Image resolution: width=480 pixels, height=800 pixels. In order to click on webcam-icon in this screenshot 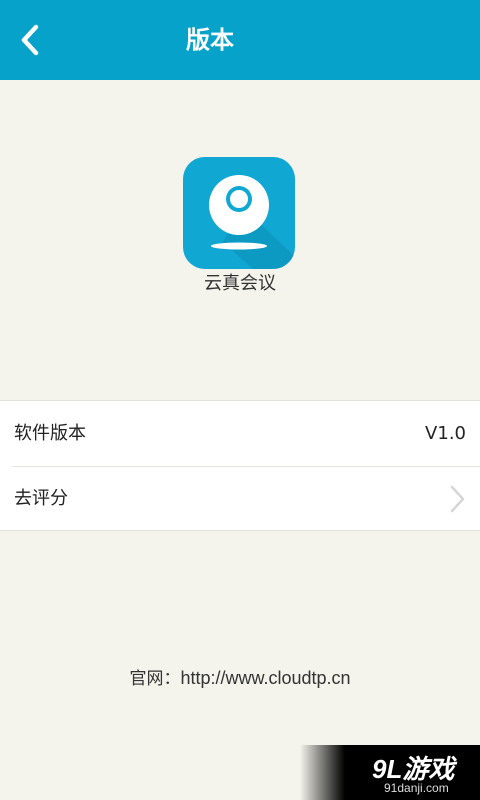, I will do `click(252, 222)`.